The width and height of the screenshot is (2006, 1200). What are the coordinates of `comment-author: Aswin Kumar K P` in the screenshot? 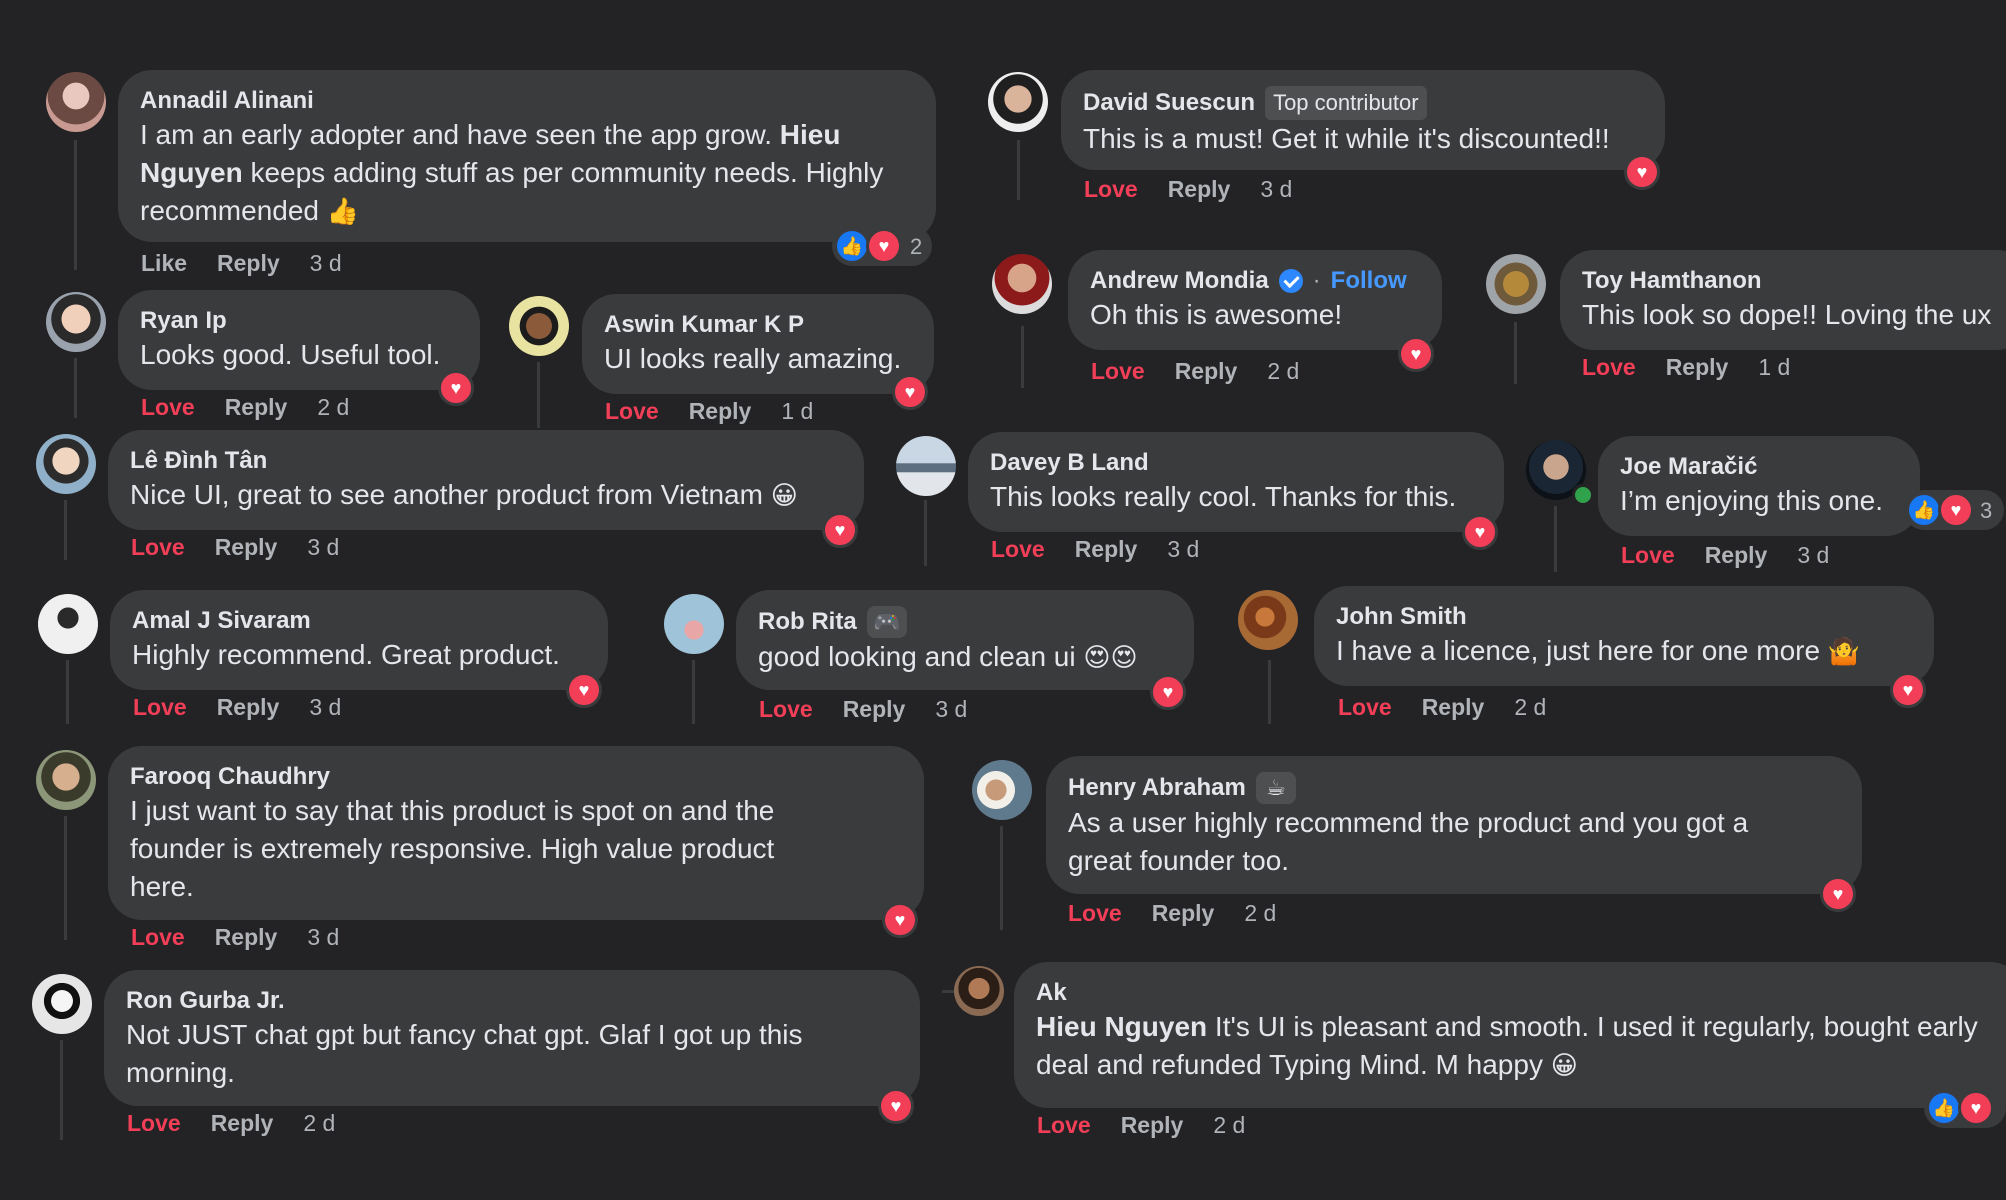 It's located at (758, 325).